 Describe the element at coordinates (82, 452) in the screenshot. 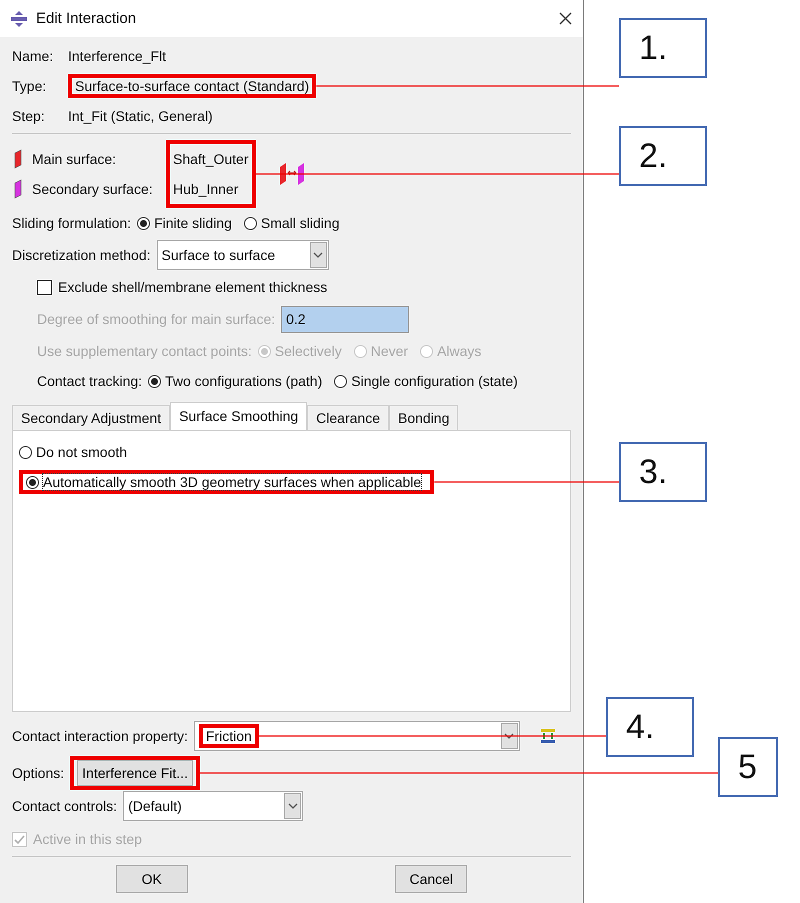

I see `radio-label: Do not smooth` at that location.